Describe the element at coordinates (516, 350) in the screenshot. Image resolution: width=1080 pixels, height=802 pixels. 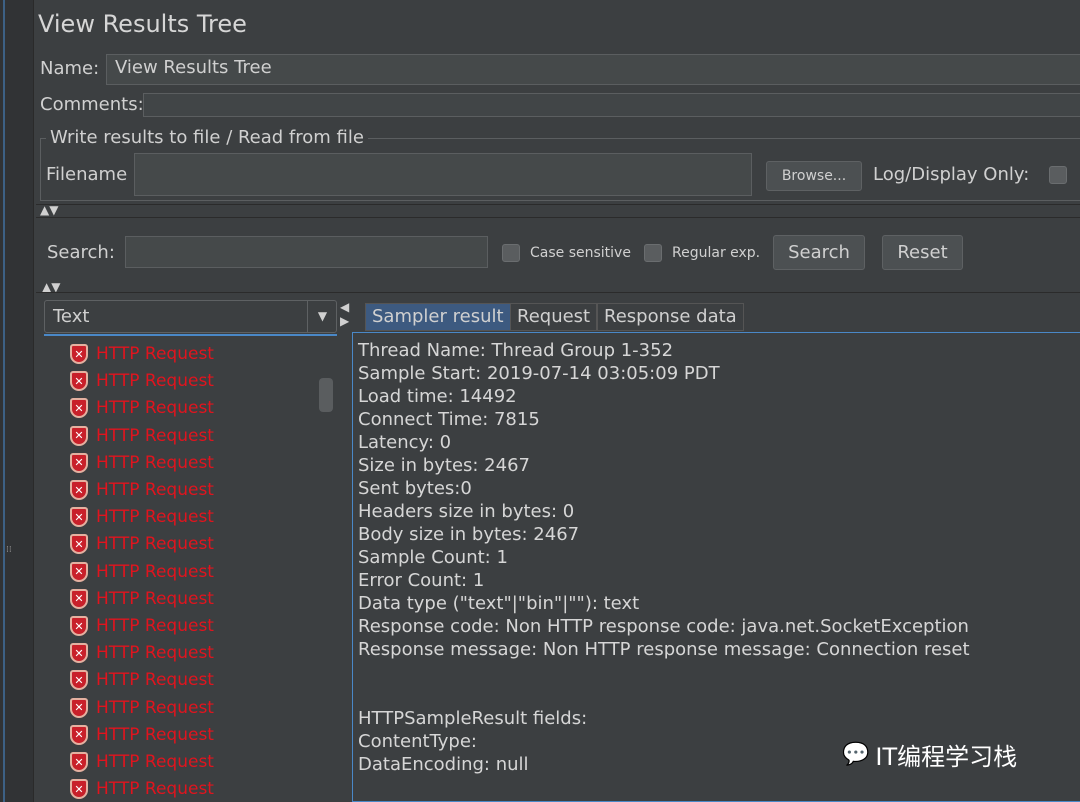
I see `result-line: Thread Name: Thread Group 1-352` at that location.